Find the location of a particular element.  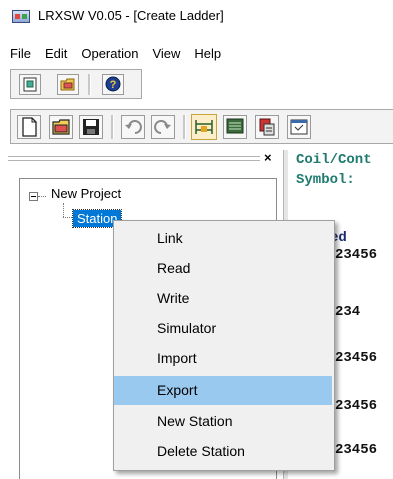

open-project-icon is located at coordinates (67, 84).